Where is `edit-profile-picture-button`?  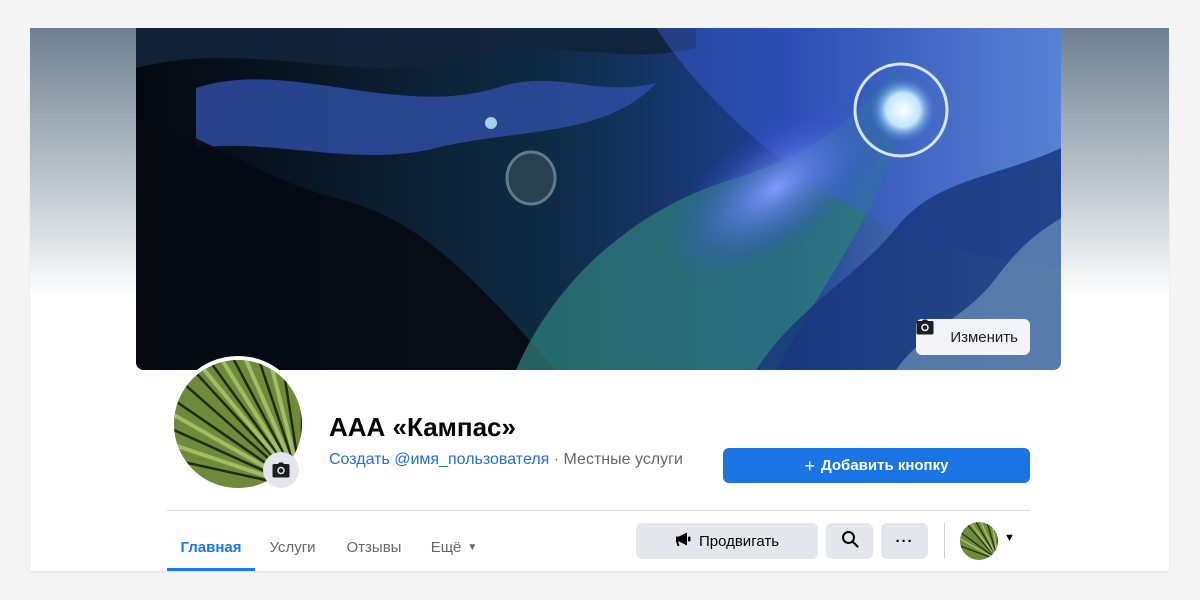 edit-profile-picture-button is located at coordinates (281, 470).